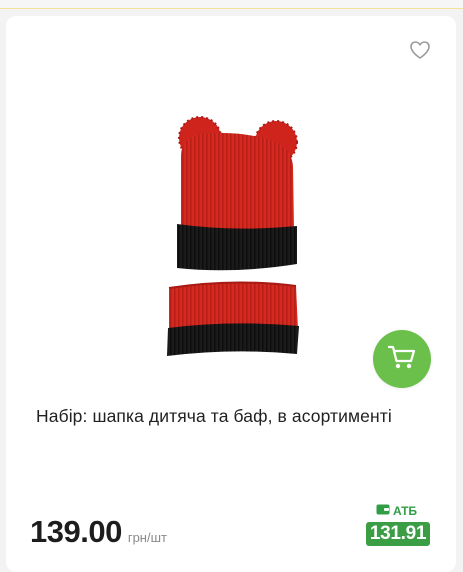  What do you see at coordinates (232, 236) in the screenshot?
I see `product-image` at bounding box center [232, 236].